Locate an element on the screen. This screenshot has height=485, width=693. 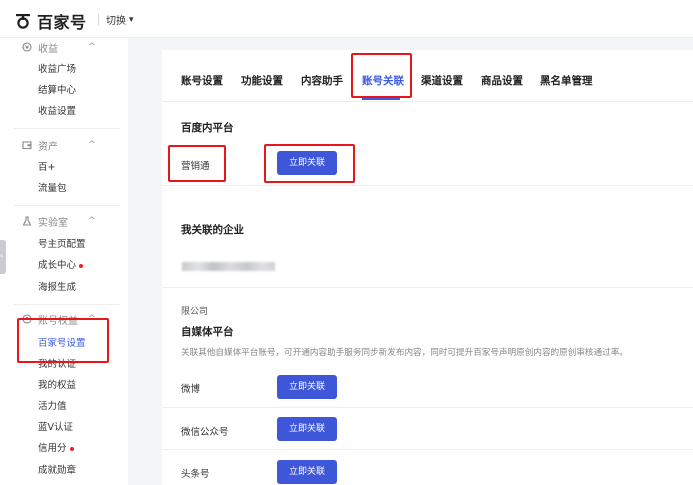
sidebar-section-lab: 实验室 ^ is located at coordinates (59, 221).